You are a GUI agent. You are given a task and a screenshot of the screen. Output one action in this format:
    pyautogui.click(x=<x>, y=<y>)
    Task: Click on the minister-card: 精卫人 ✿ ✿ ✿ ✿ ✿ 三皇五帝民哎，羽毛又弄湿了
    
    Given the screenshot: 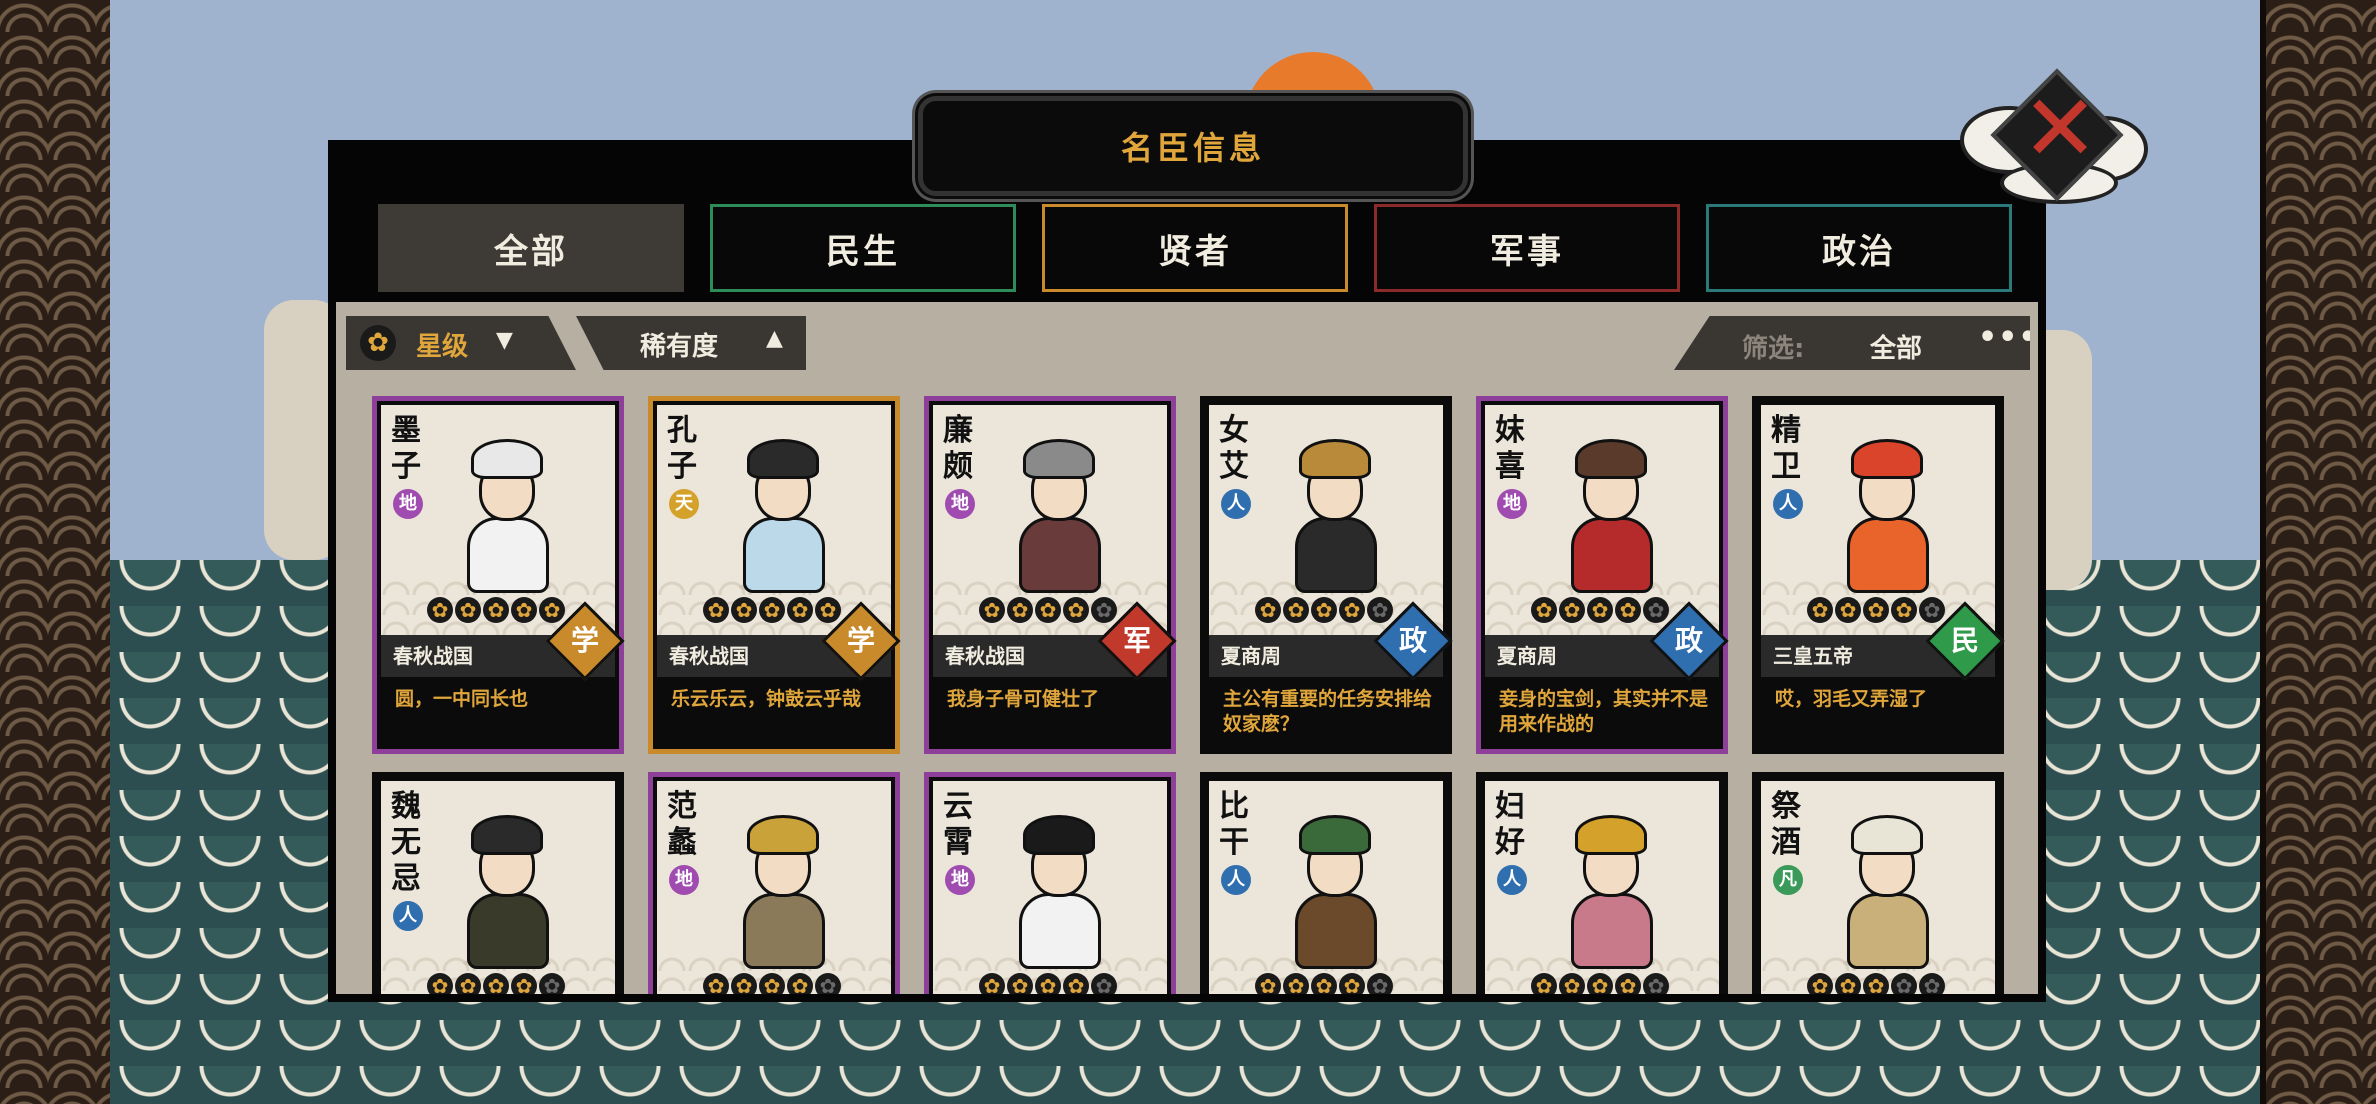 What is the action you would take?
    pyautogui.click(x=1878, y=575)
    